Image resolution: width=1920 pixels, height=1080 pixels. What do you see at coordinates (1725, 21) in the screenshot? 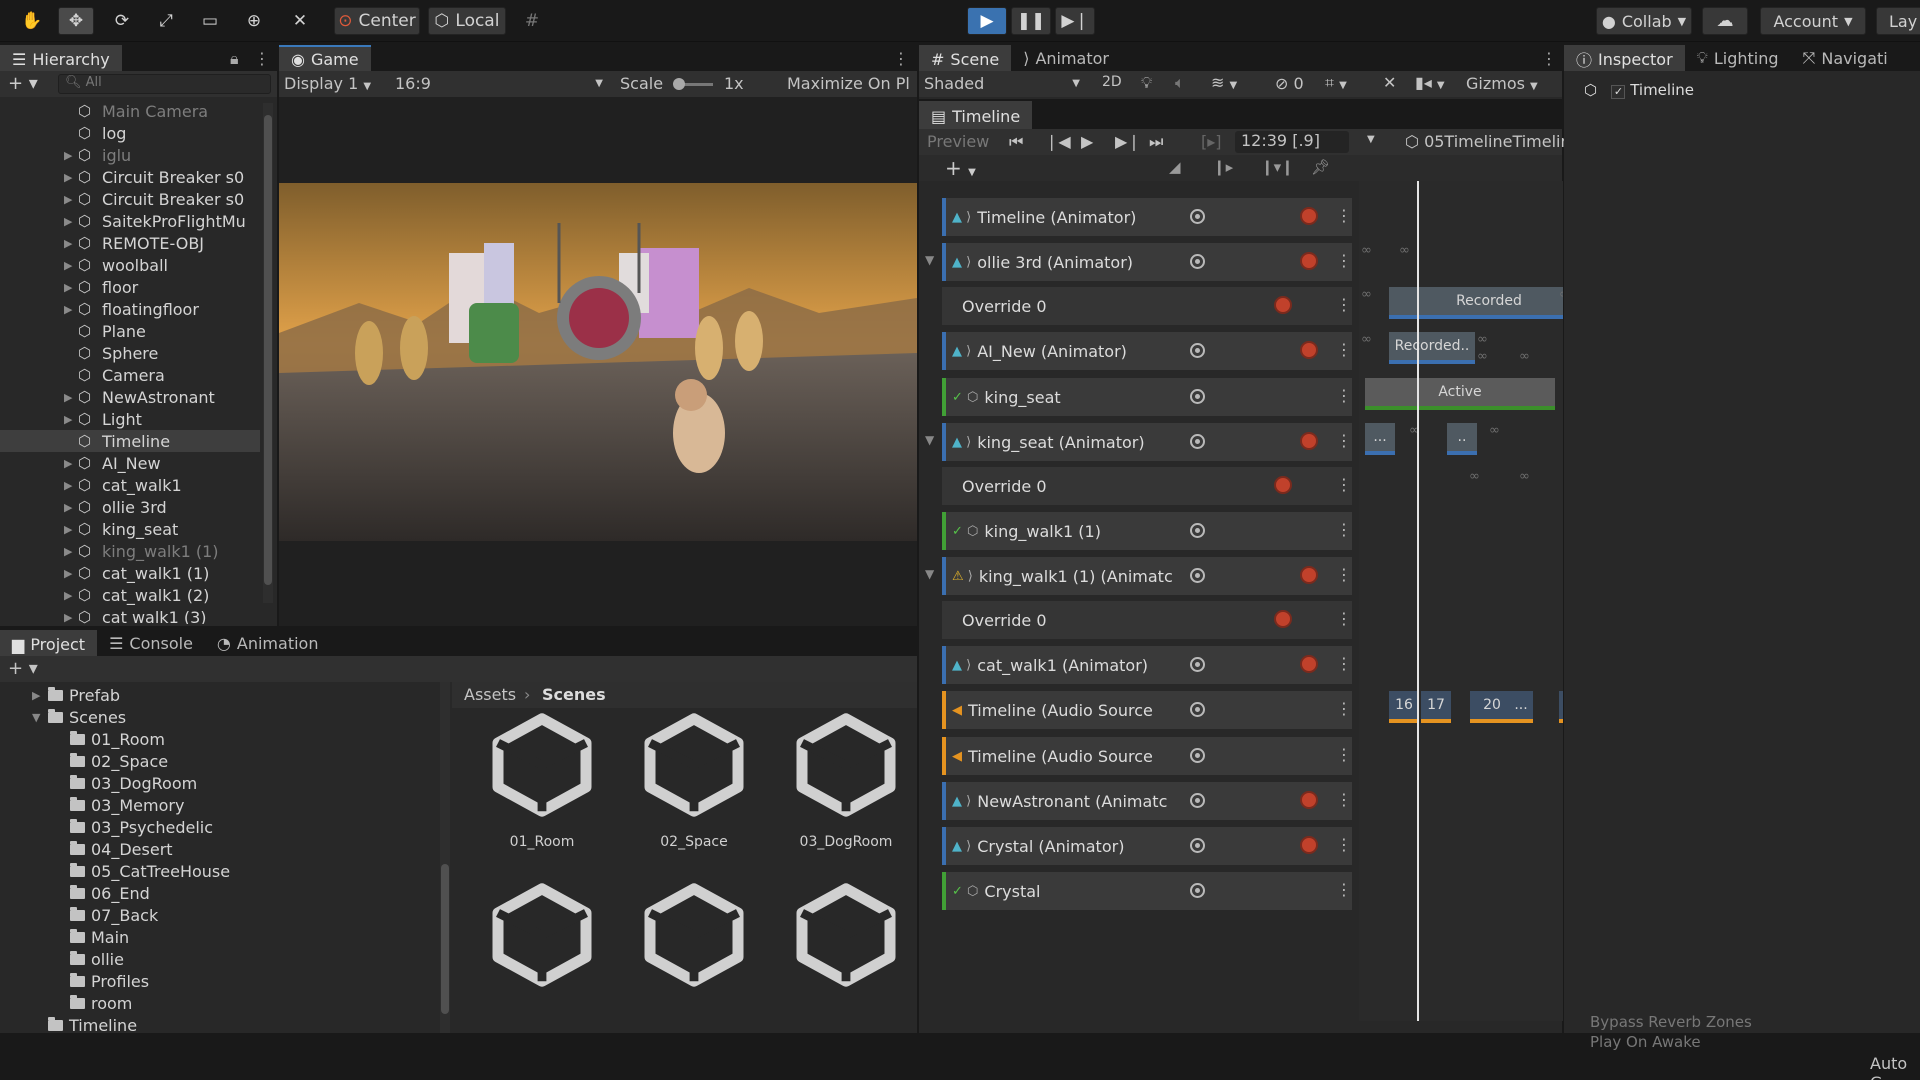
I see `cloud-button: ☁` at bounding box center [1725, 21].